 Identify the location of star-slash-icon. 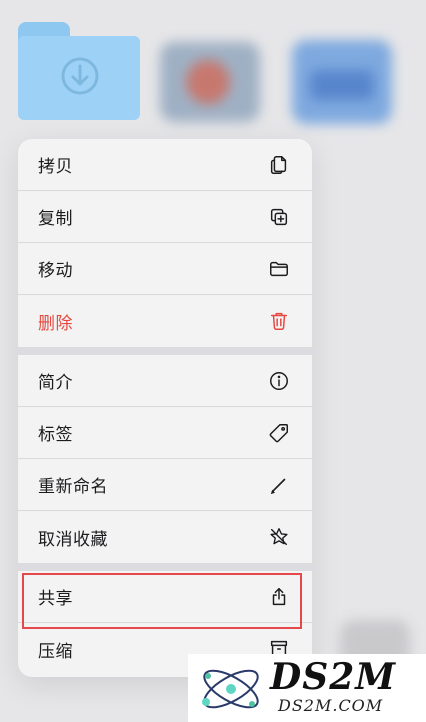
(279, 537).